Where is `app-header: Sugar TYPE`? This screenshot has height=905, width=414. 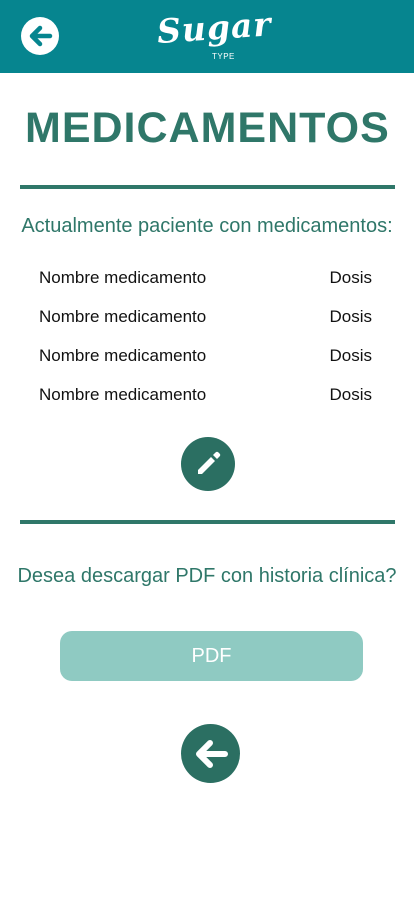 app-header: Sugar TYPE is located at coordinates (207, 36).